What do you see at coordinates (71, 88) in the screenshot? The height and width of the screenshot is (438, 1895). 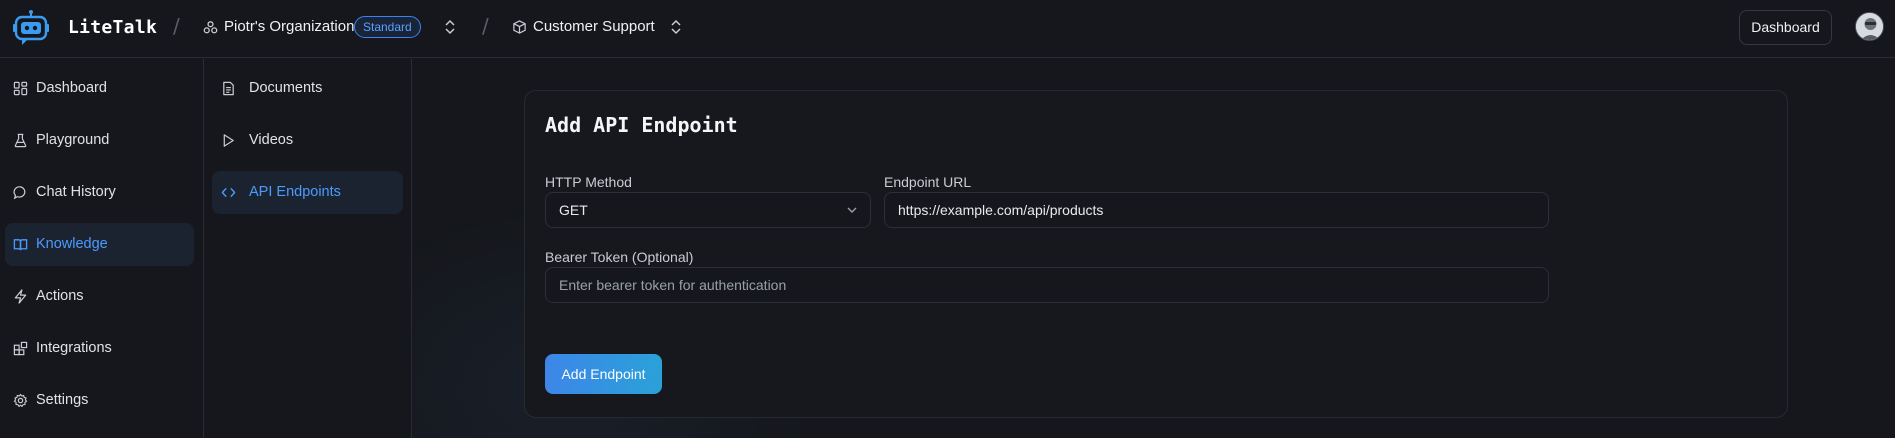 I see `sidebar-item-label: Dashboard` at bounding box center [71, 88].